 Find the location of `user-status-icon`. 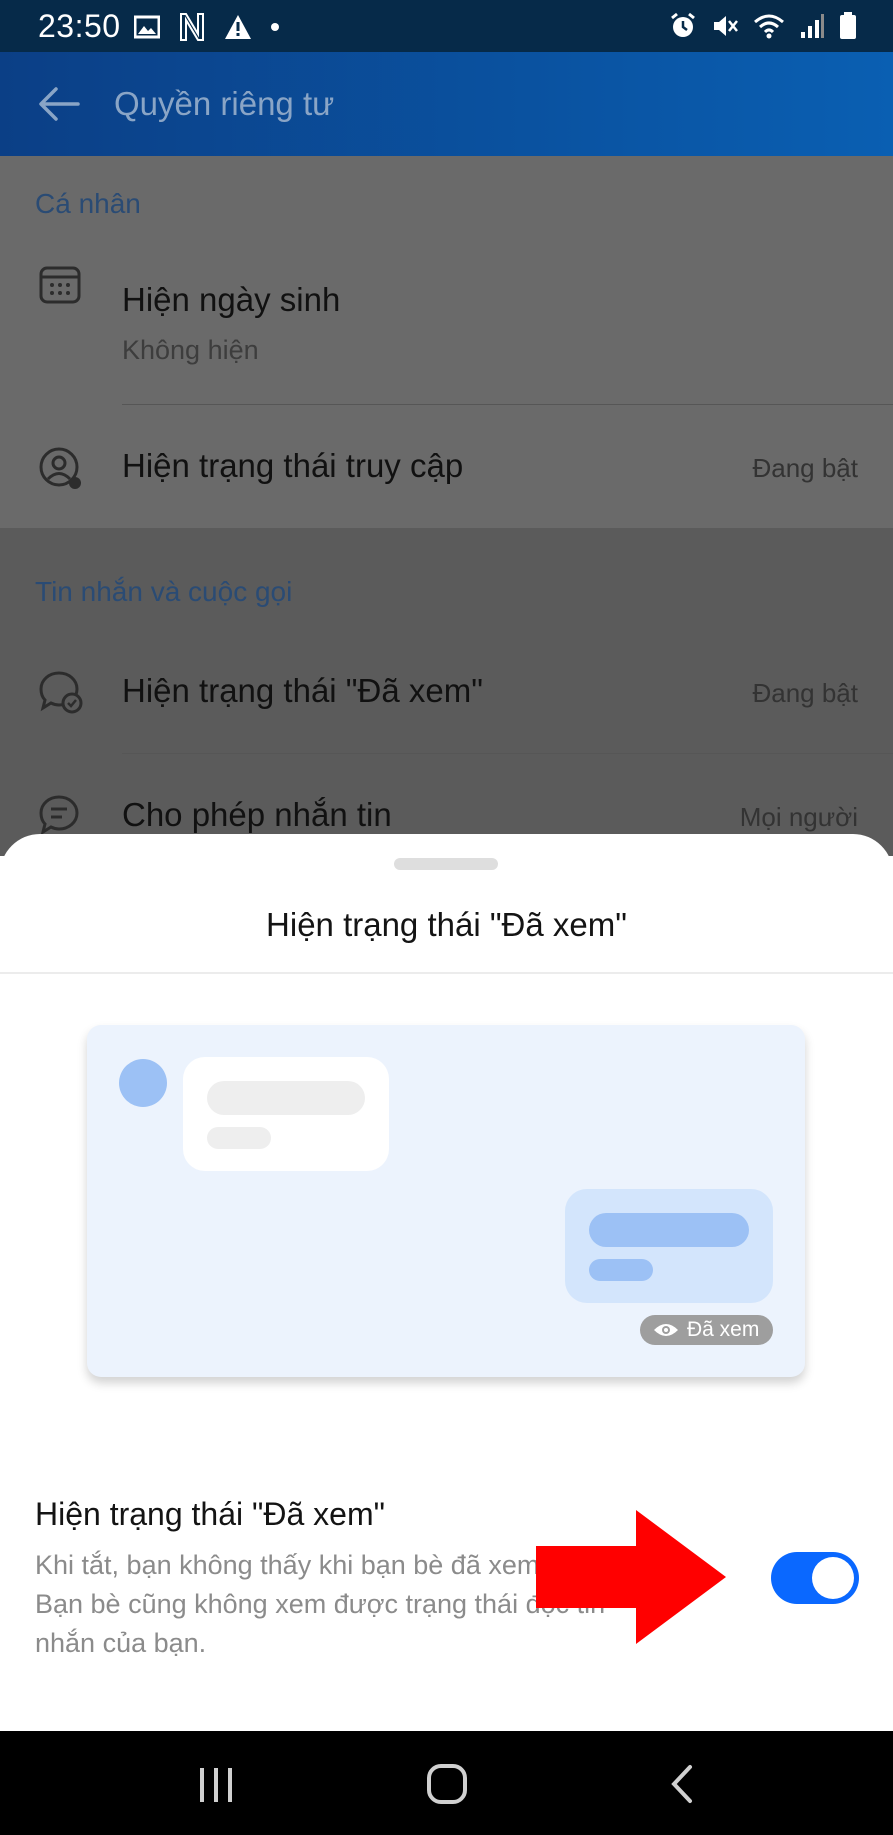

user-status-icon is located at coordinates (60, 468).